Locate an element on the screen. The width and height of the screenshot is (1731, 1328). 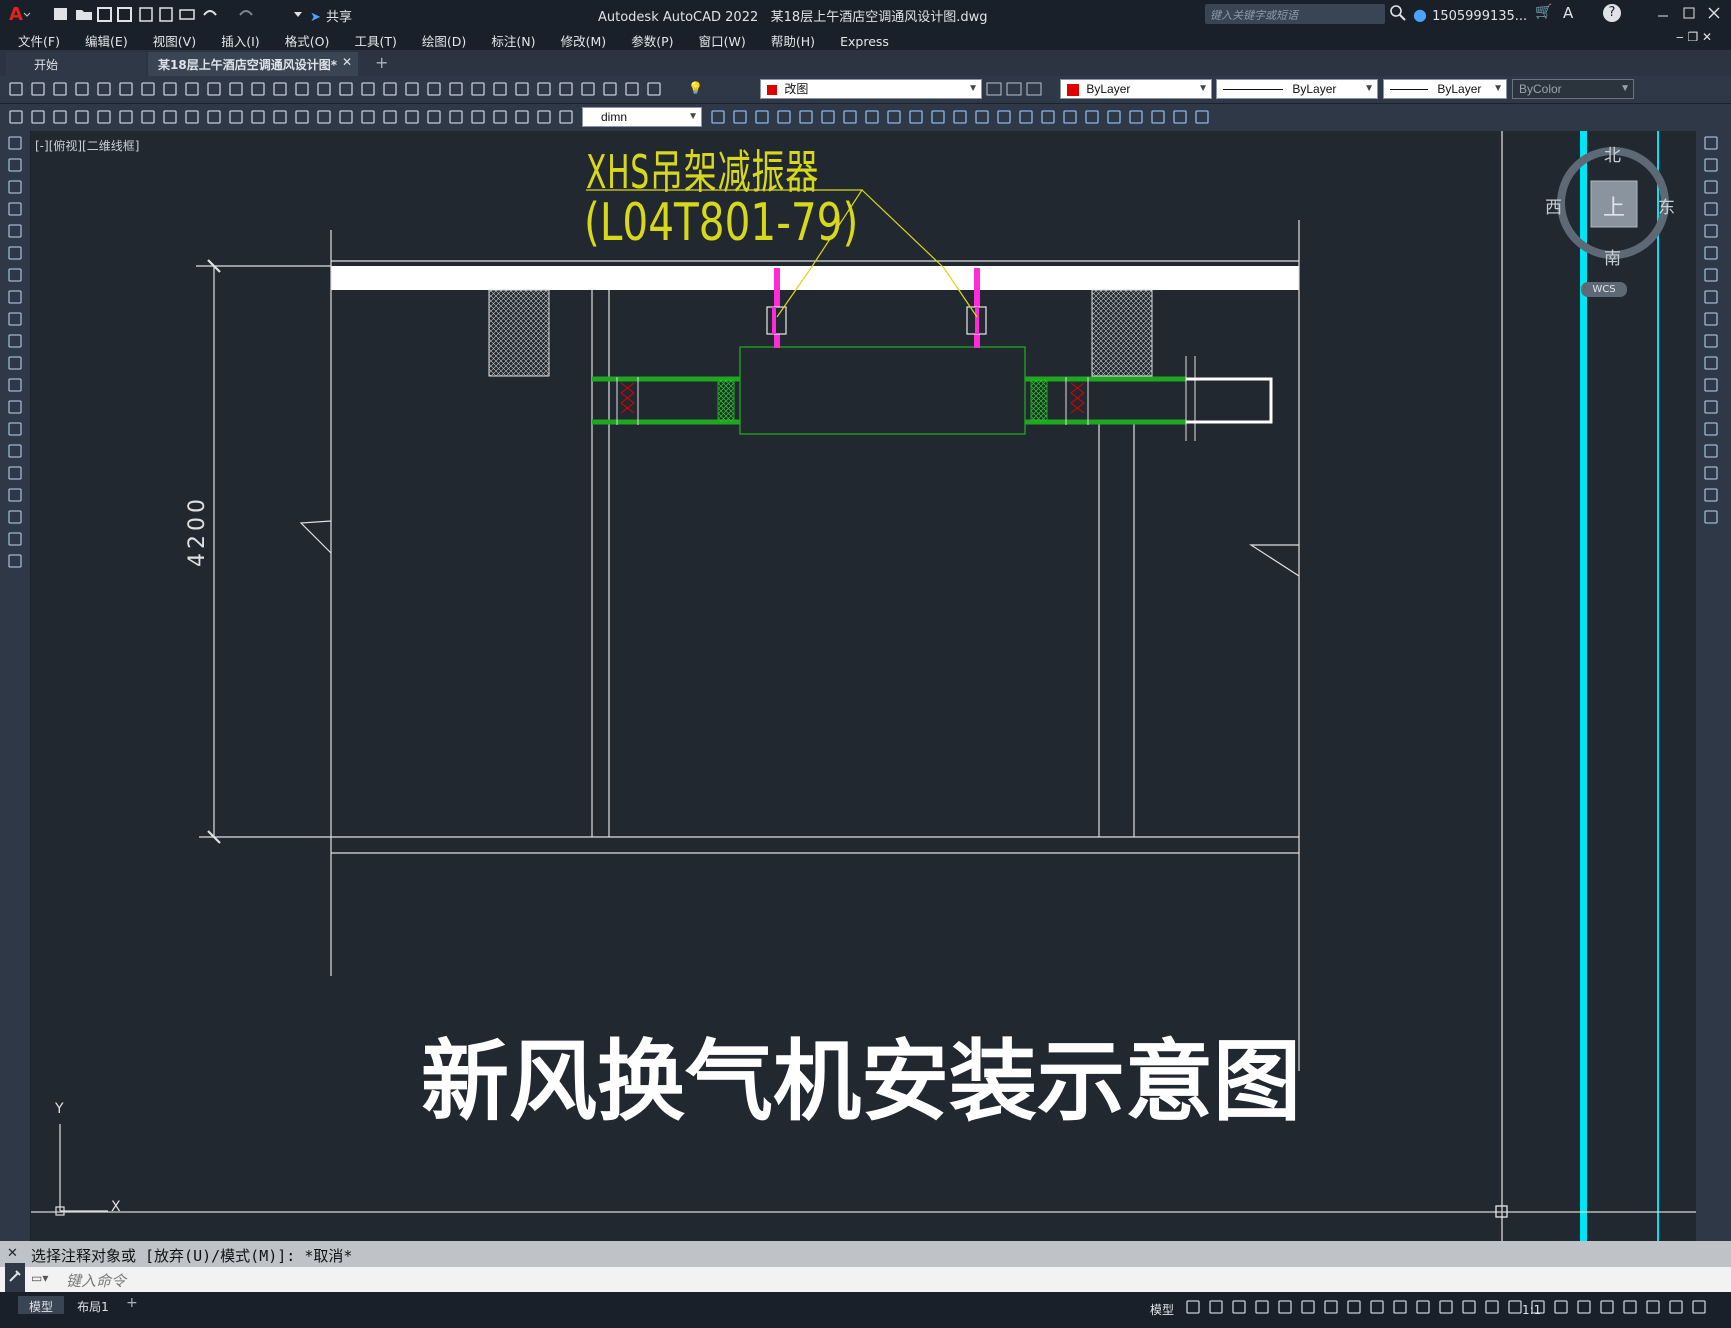
close-button is located at coordinates (1714, 13).